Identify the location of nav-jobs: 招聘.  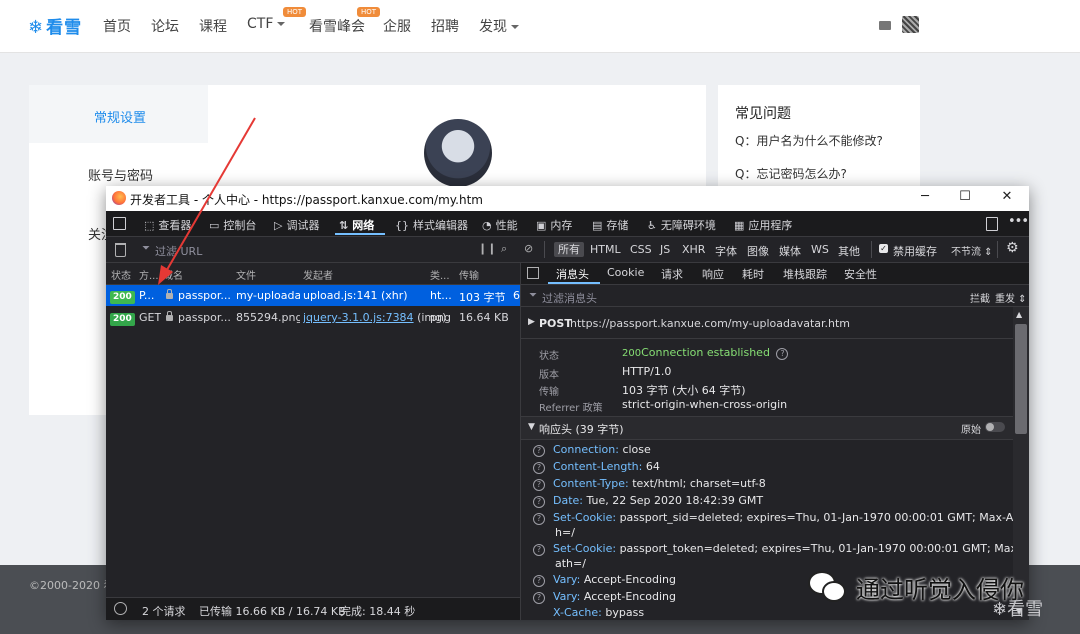
(445, 26).